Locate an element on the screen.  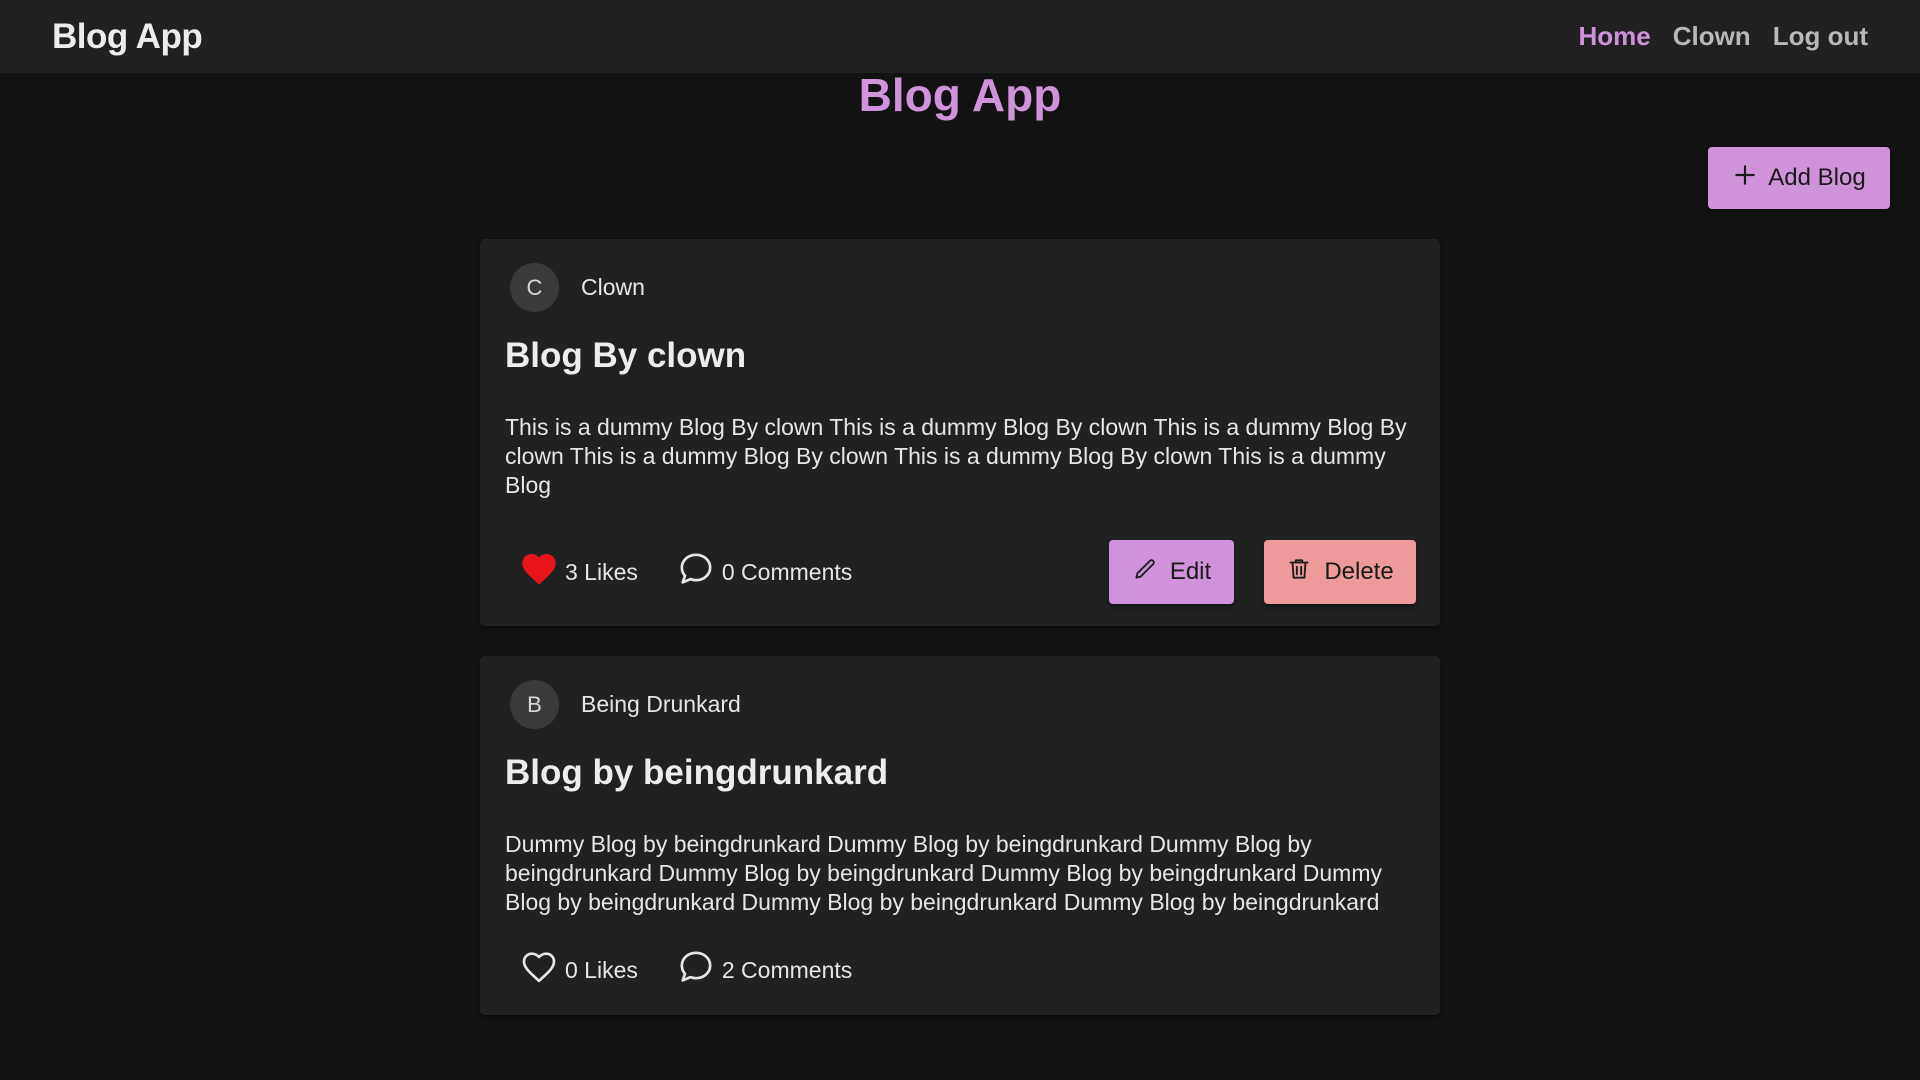
top-navbar: Blog App Home Clown Log out is located at coordinates (960, 36).